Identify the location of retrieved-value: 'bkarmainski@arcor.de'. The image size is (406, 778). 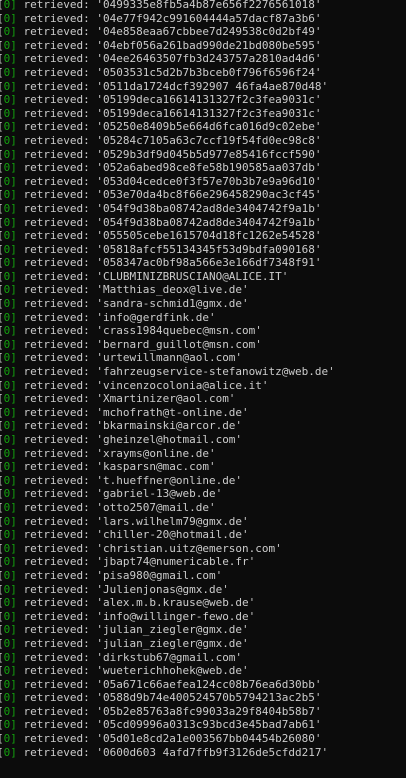
(169, 426).